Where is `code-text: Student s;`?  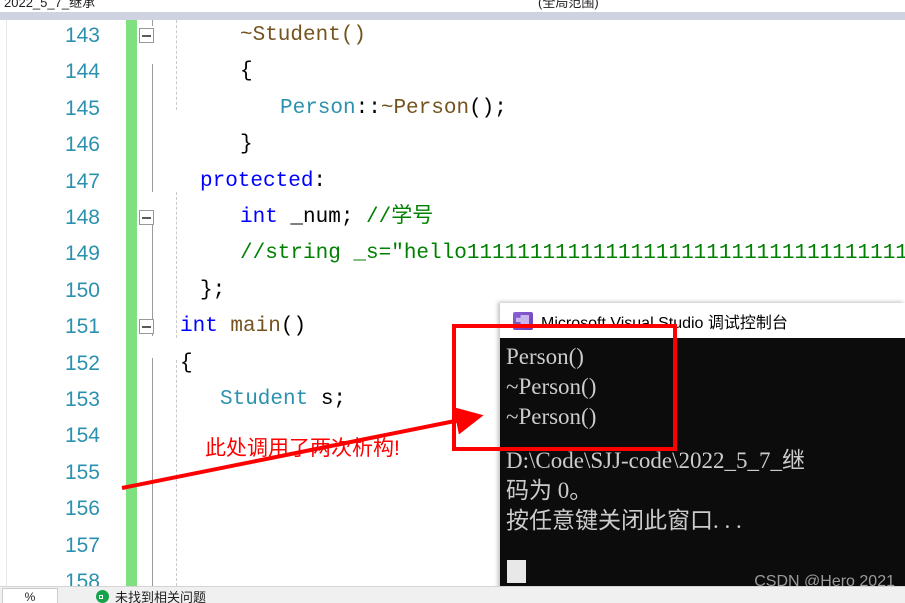 code-text: Student s; is located at coordinates (283, 400).